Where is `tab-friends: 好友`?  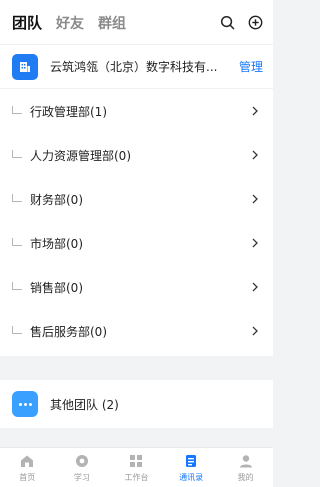 tab-friends: 好友 is located at coordinates (70, 23).